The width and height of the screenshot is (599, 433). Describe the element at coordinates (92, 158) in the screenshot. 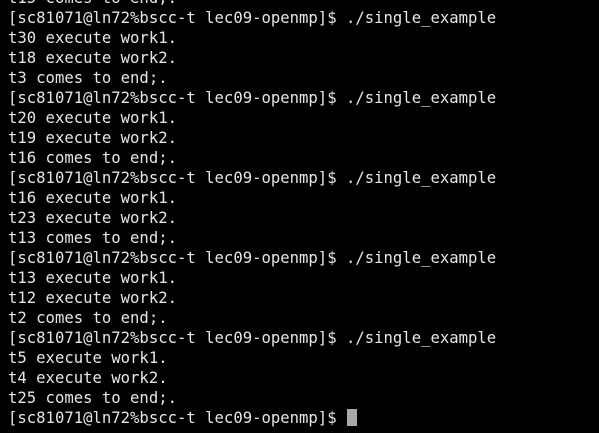

I see `terminal-line: t16 comes to end;.` at that location.